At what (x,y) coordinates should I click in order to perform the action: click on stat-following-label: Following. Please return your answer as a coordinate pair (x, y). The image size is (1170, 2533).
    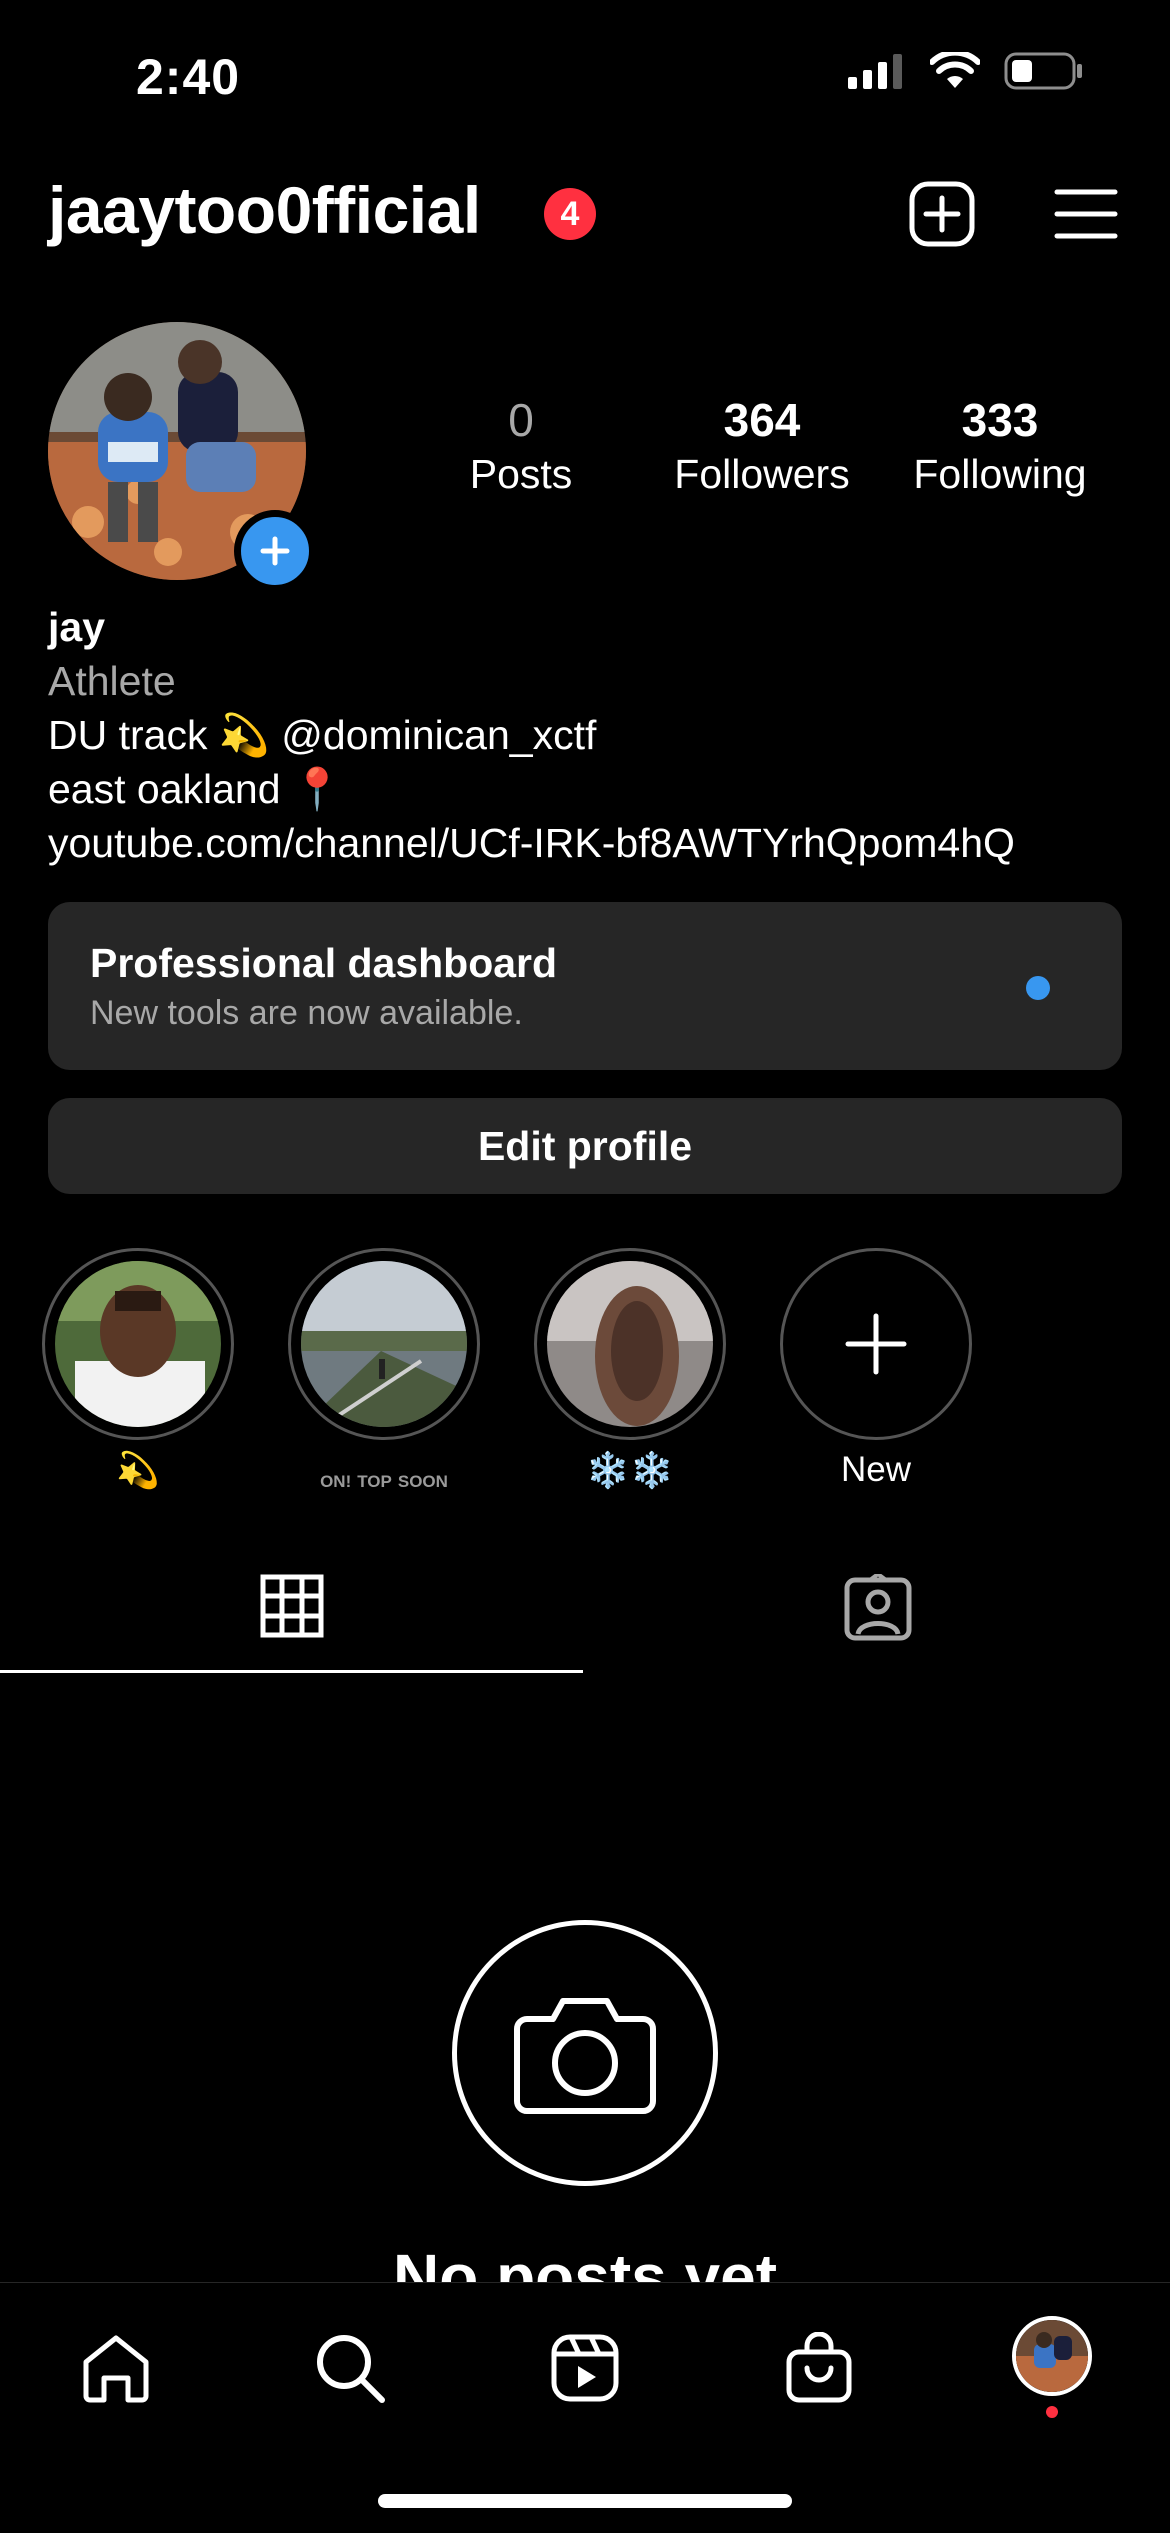
    Looking at the image, I should click on (1000, 474).